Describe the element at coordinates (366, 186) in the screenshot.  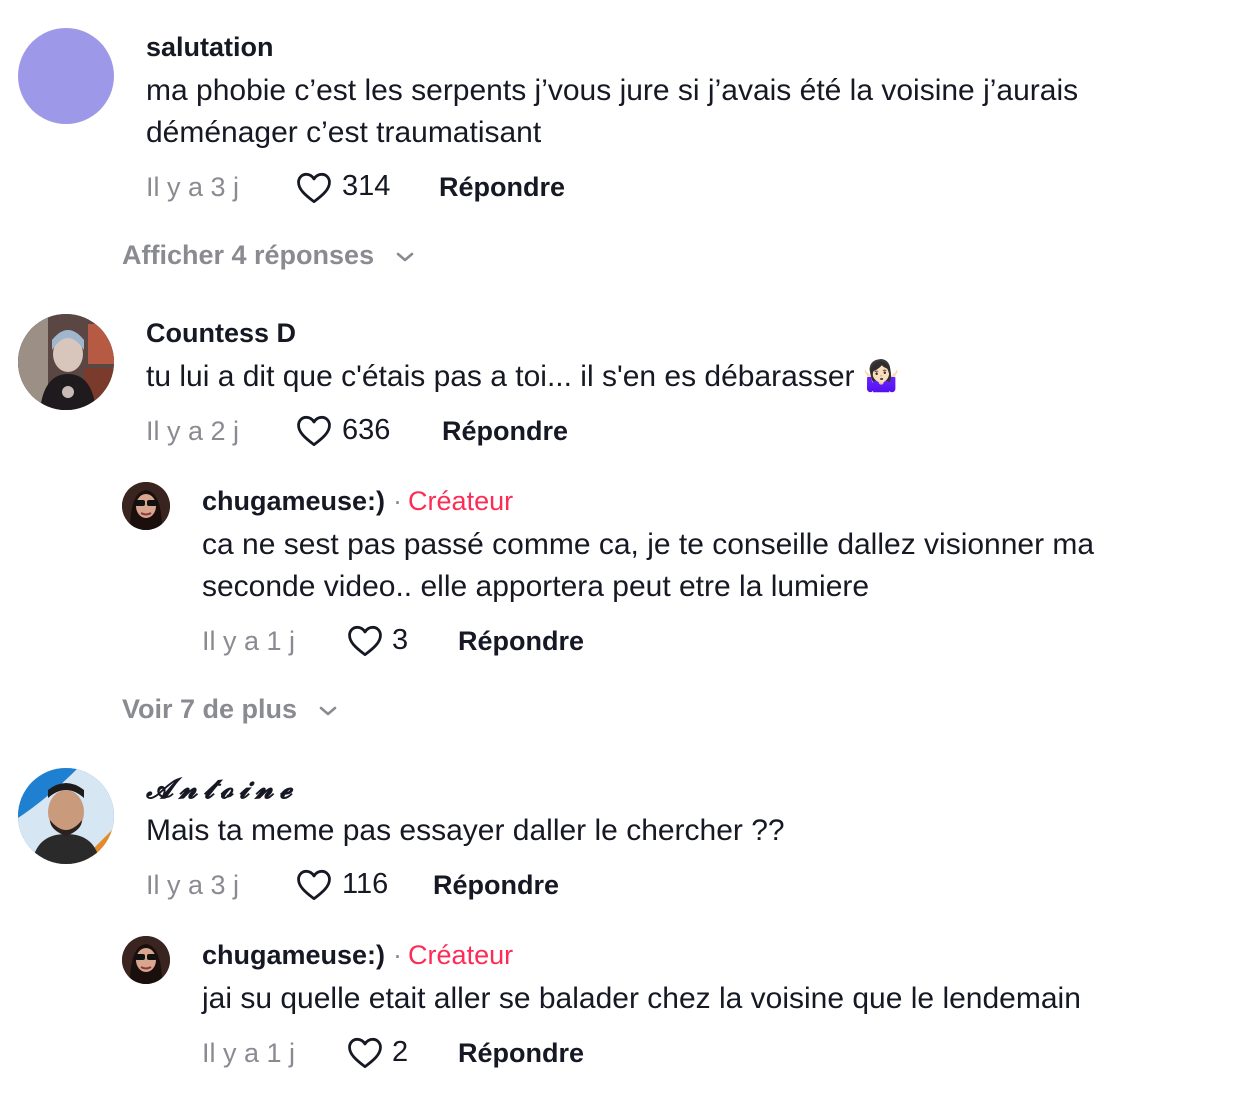
I see `like-count: 314` at that location.